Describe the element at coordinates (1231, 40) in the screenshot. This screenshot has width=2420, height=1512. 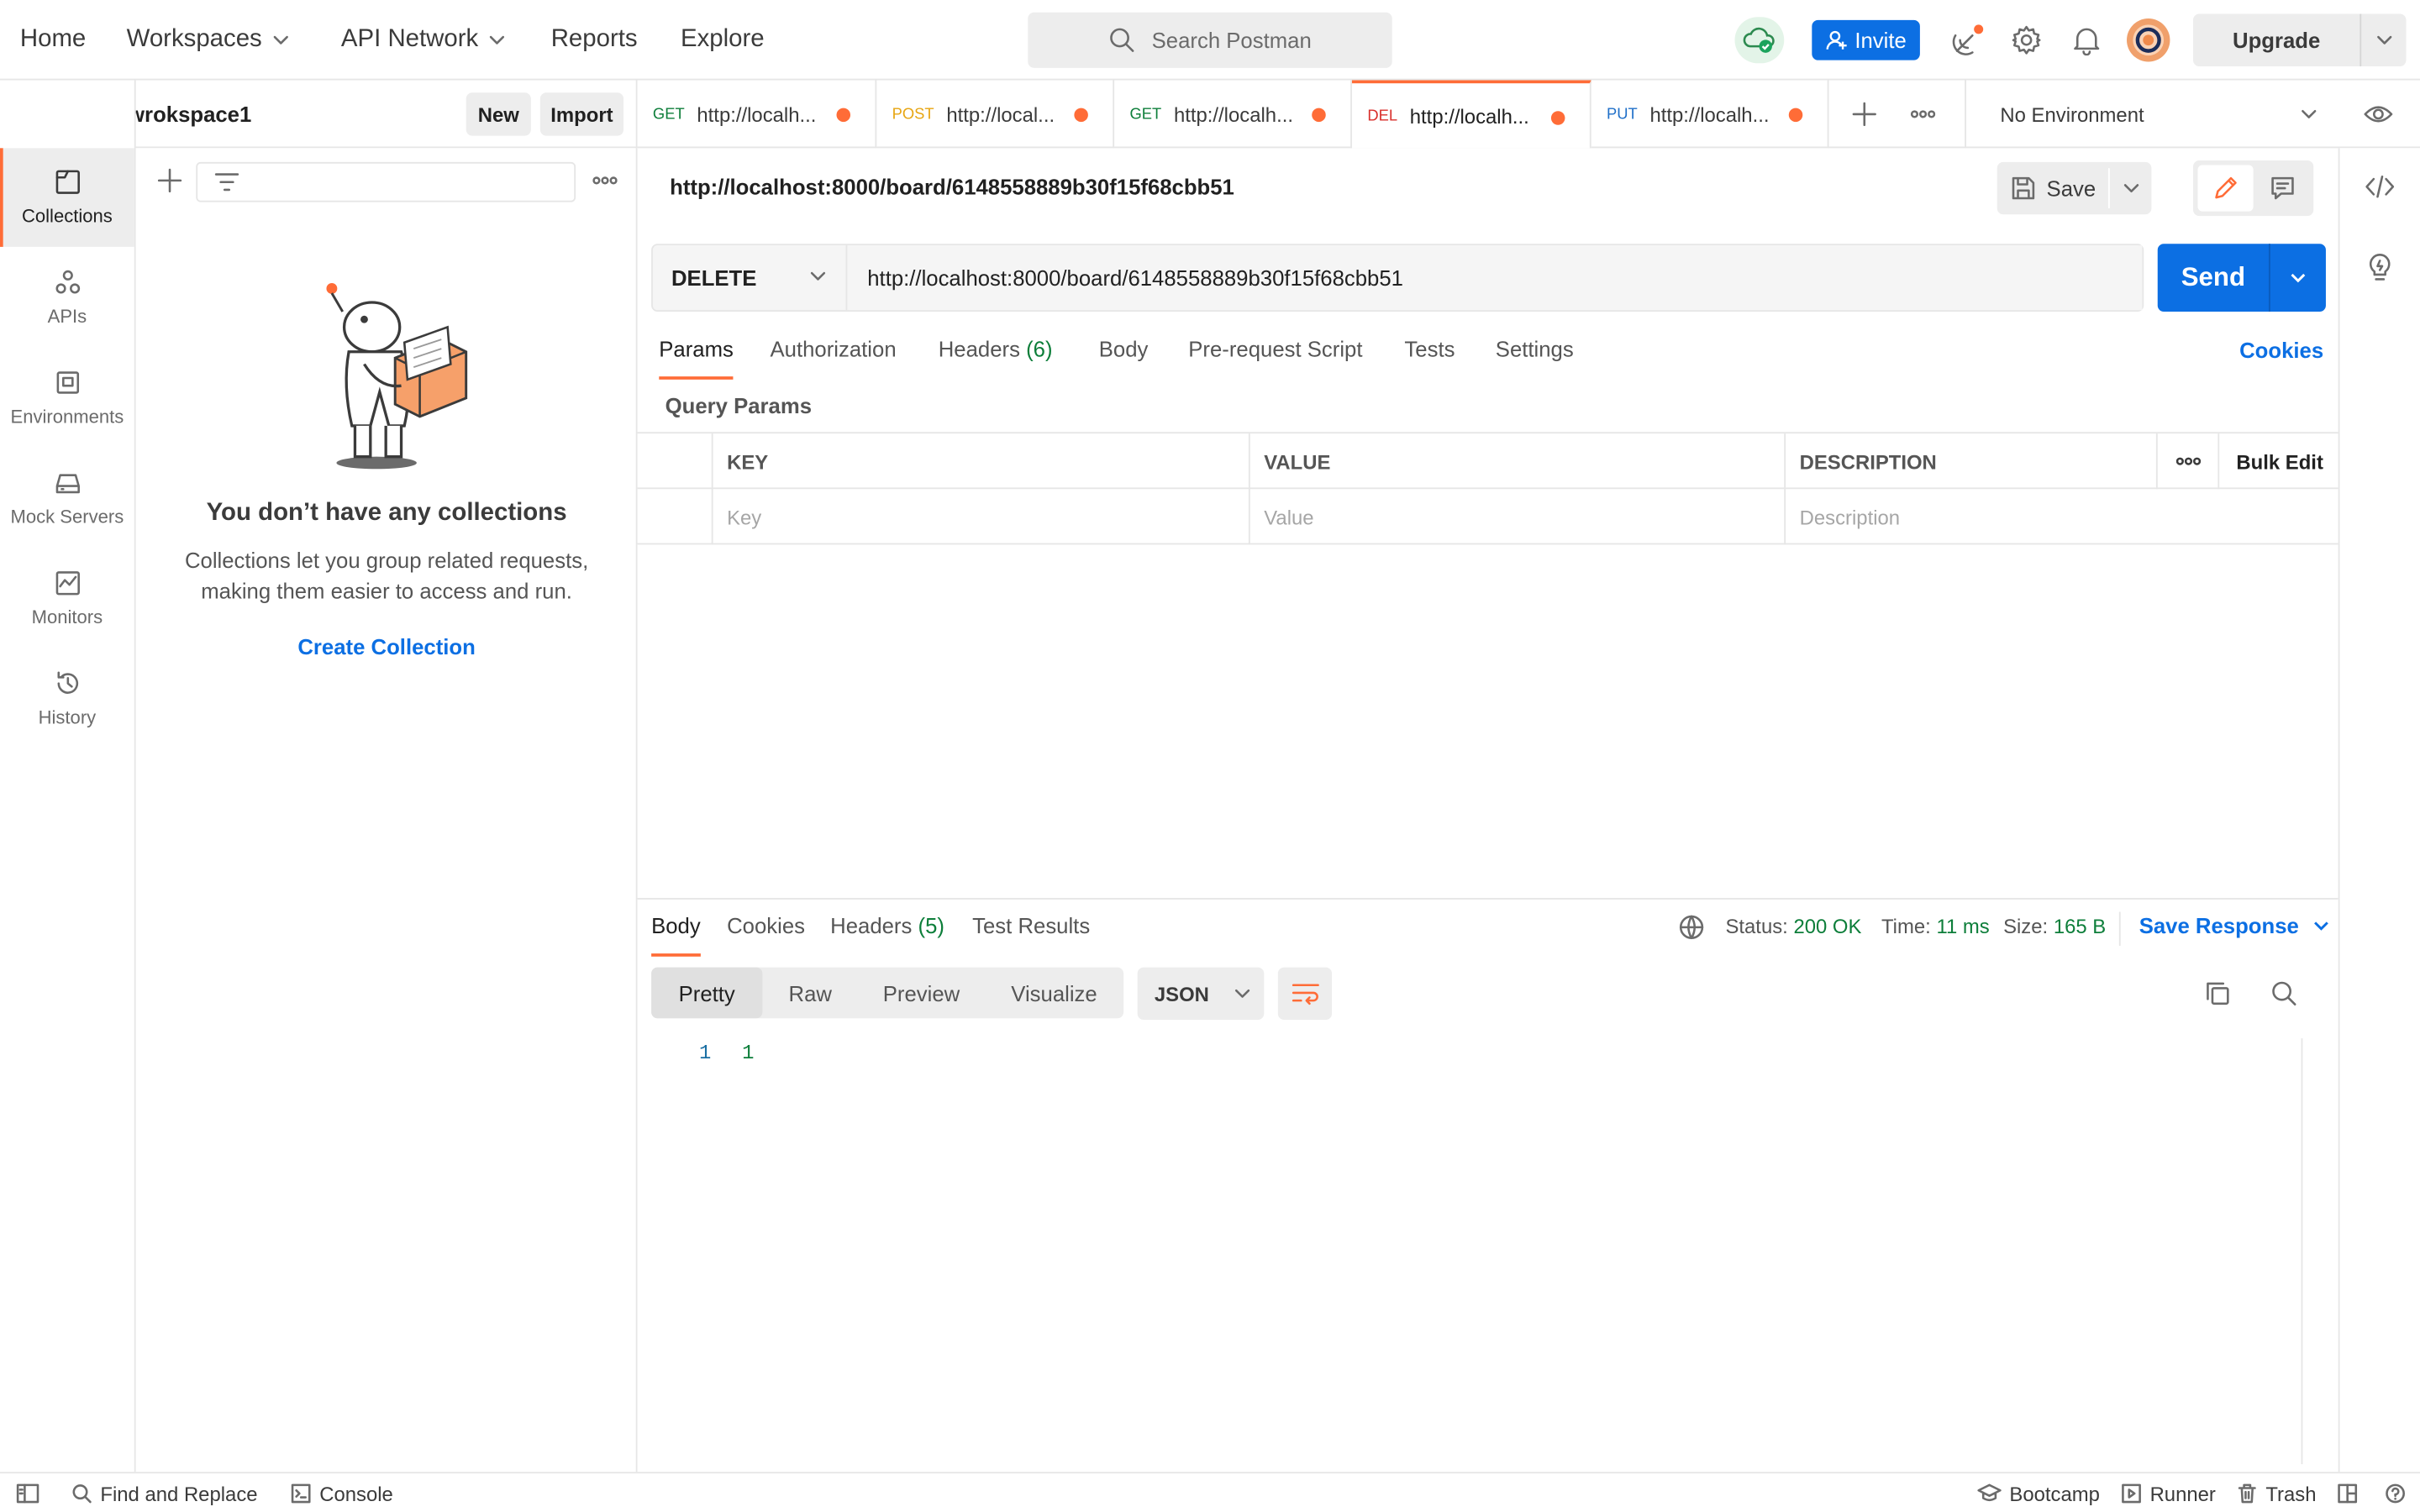
I see `search-placeholder: Search Postman` at that location.